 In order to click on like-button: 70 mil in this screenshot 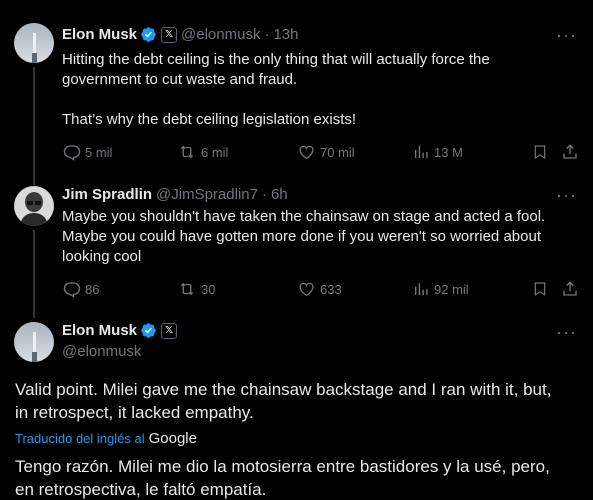, I will do `click(326, 152)`.